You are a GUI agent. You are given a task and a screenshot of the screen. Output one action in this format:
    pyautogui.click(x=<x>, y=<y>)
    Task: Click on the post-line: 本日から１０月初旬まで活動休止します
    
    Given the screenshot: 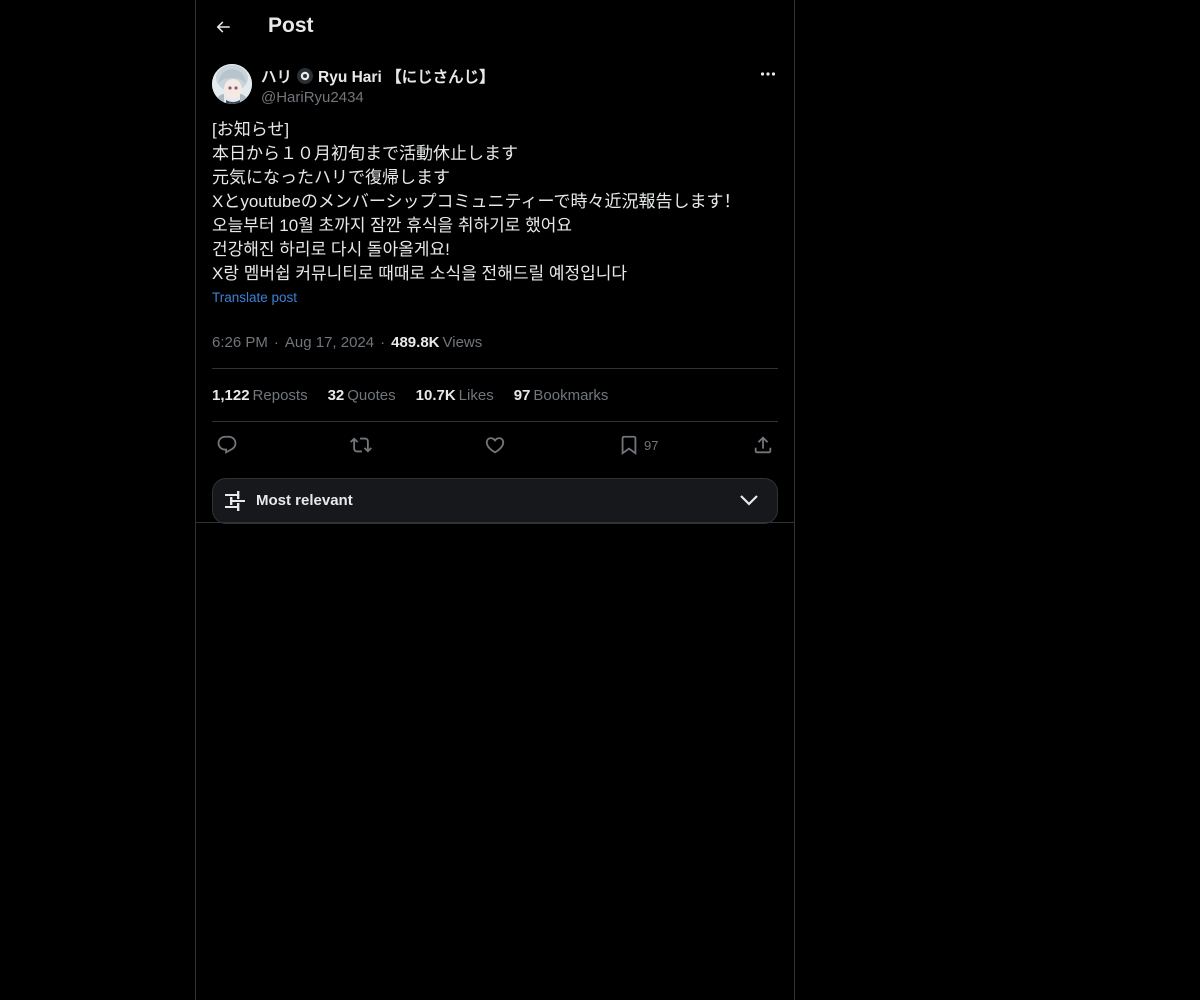 What is the action you would take?
    pyautogui.click(x=365, y=153)
    